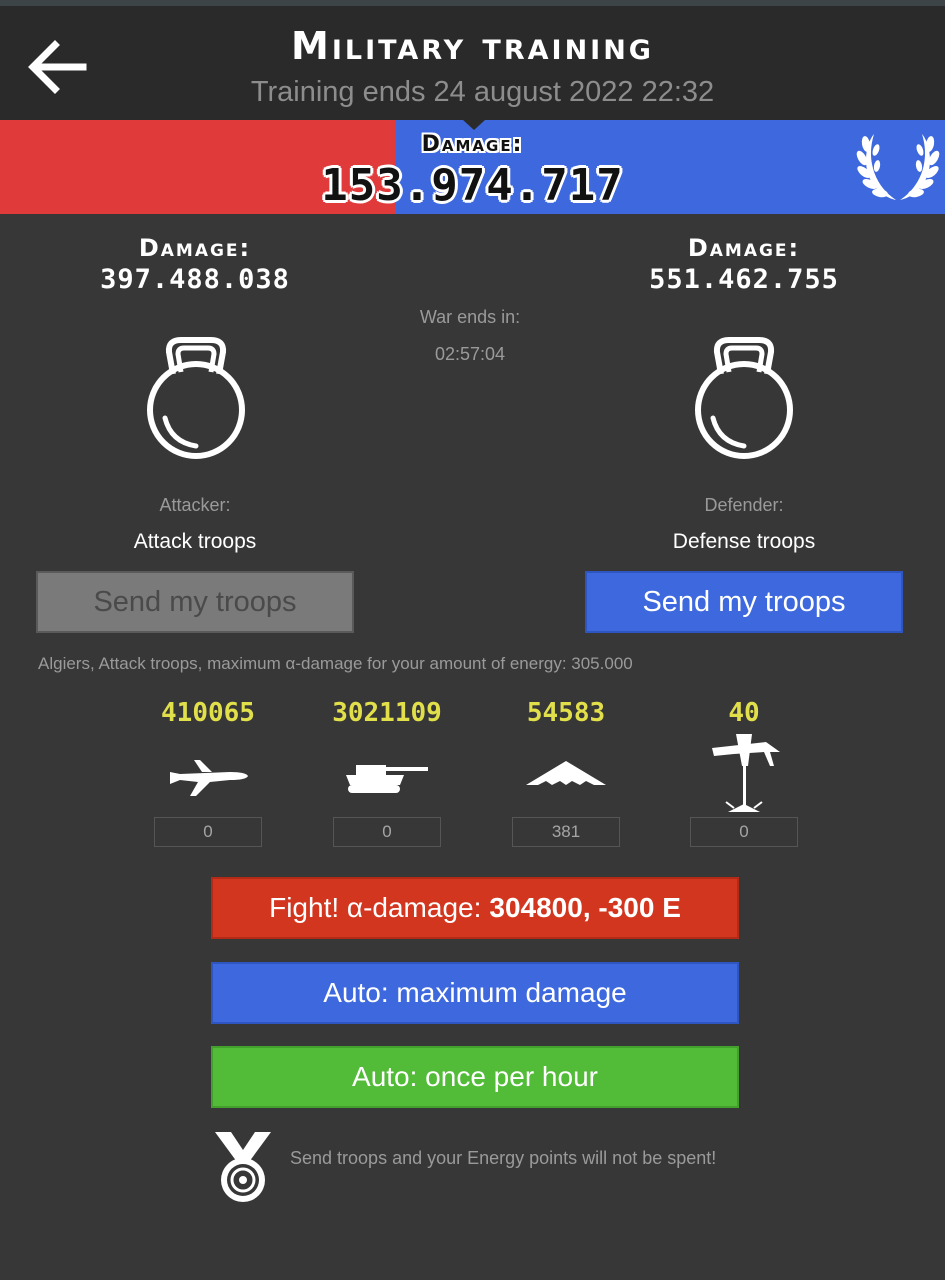 The height and width of the screenshot is (1280, 945). I want to click on defender-damage-label: Damage:, so click(744, 248).